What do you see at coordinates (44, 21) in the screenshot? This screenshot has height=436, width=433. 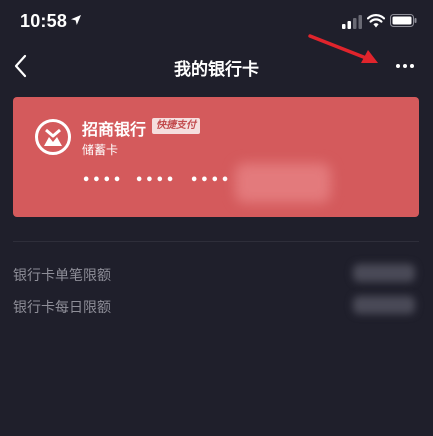 I see `status-time: 10:58` at bounding box center [44, 21].